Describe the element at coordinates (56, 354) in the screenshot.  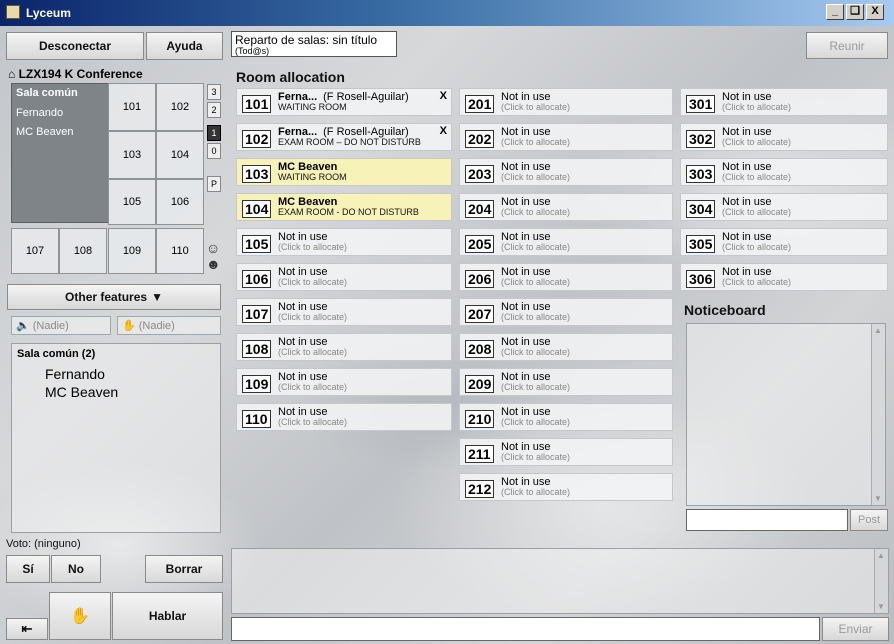
I see `participants-heading: Sala común (2)` at that location.